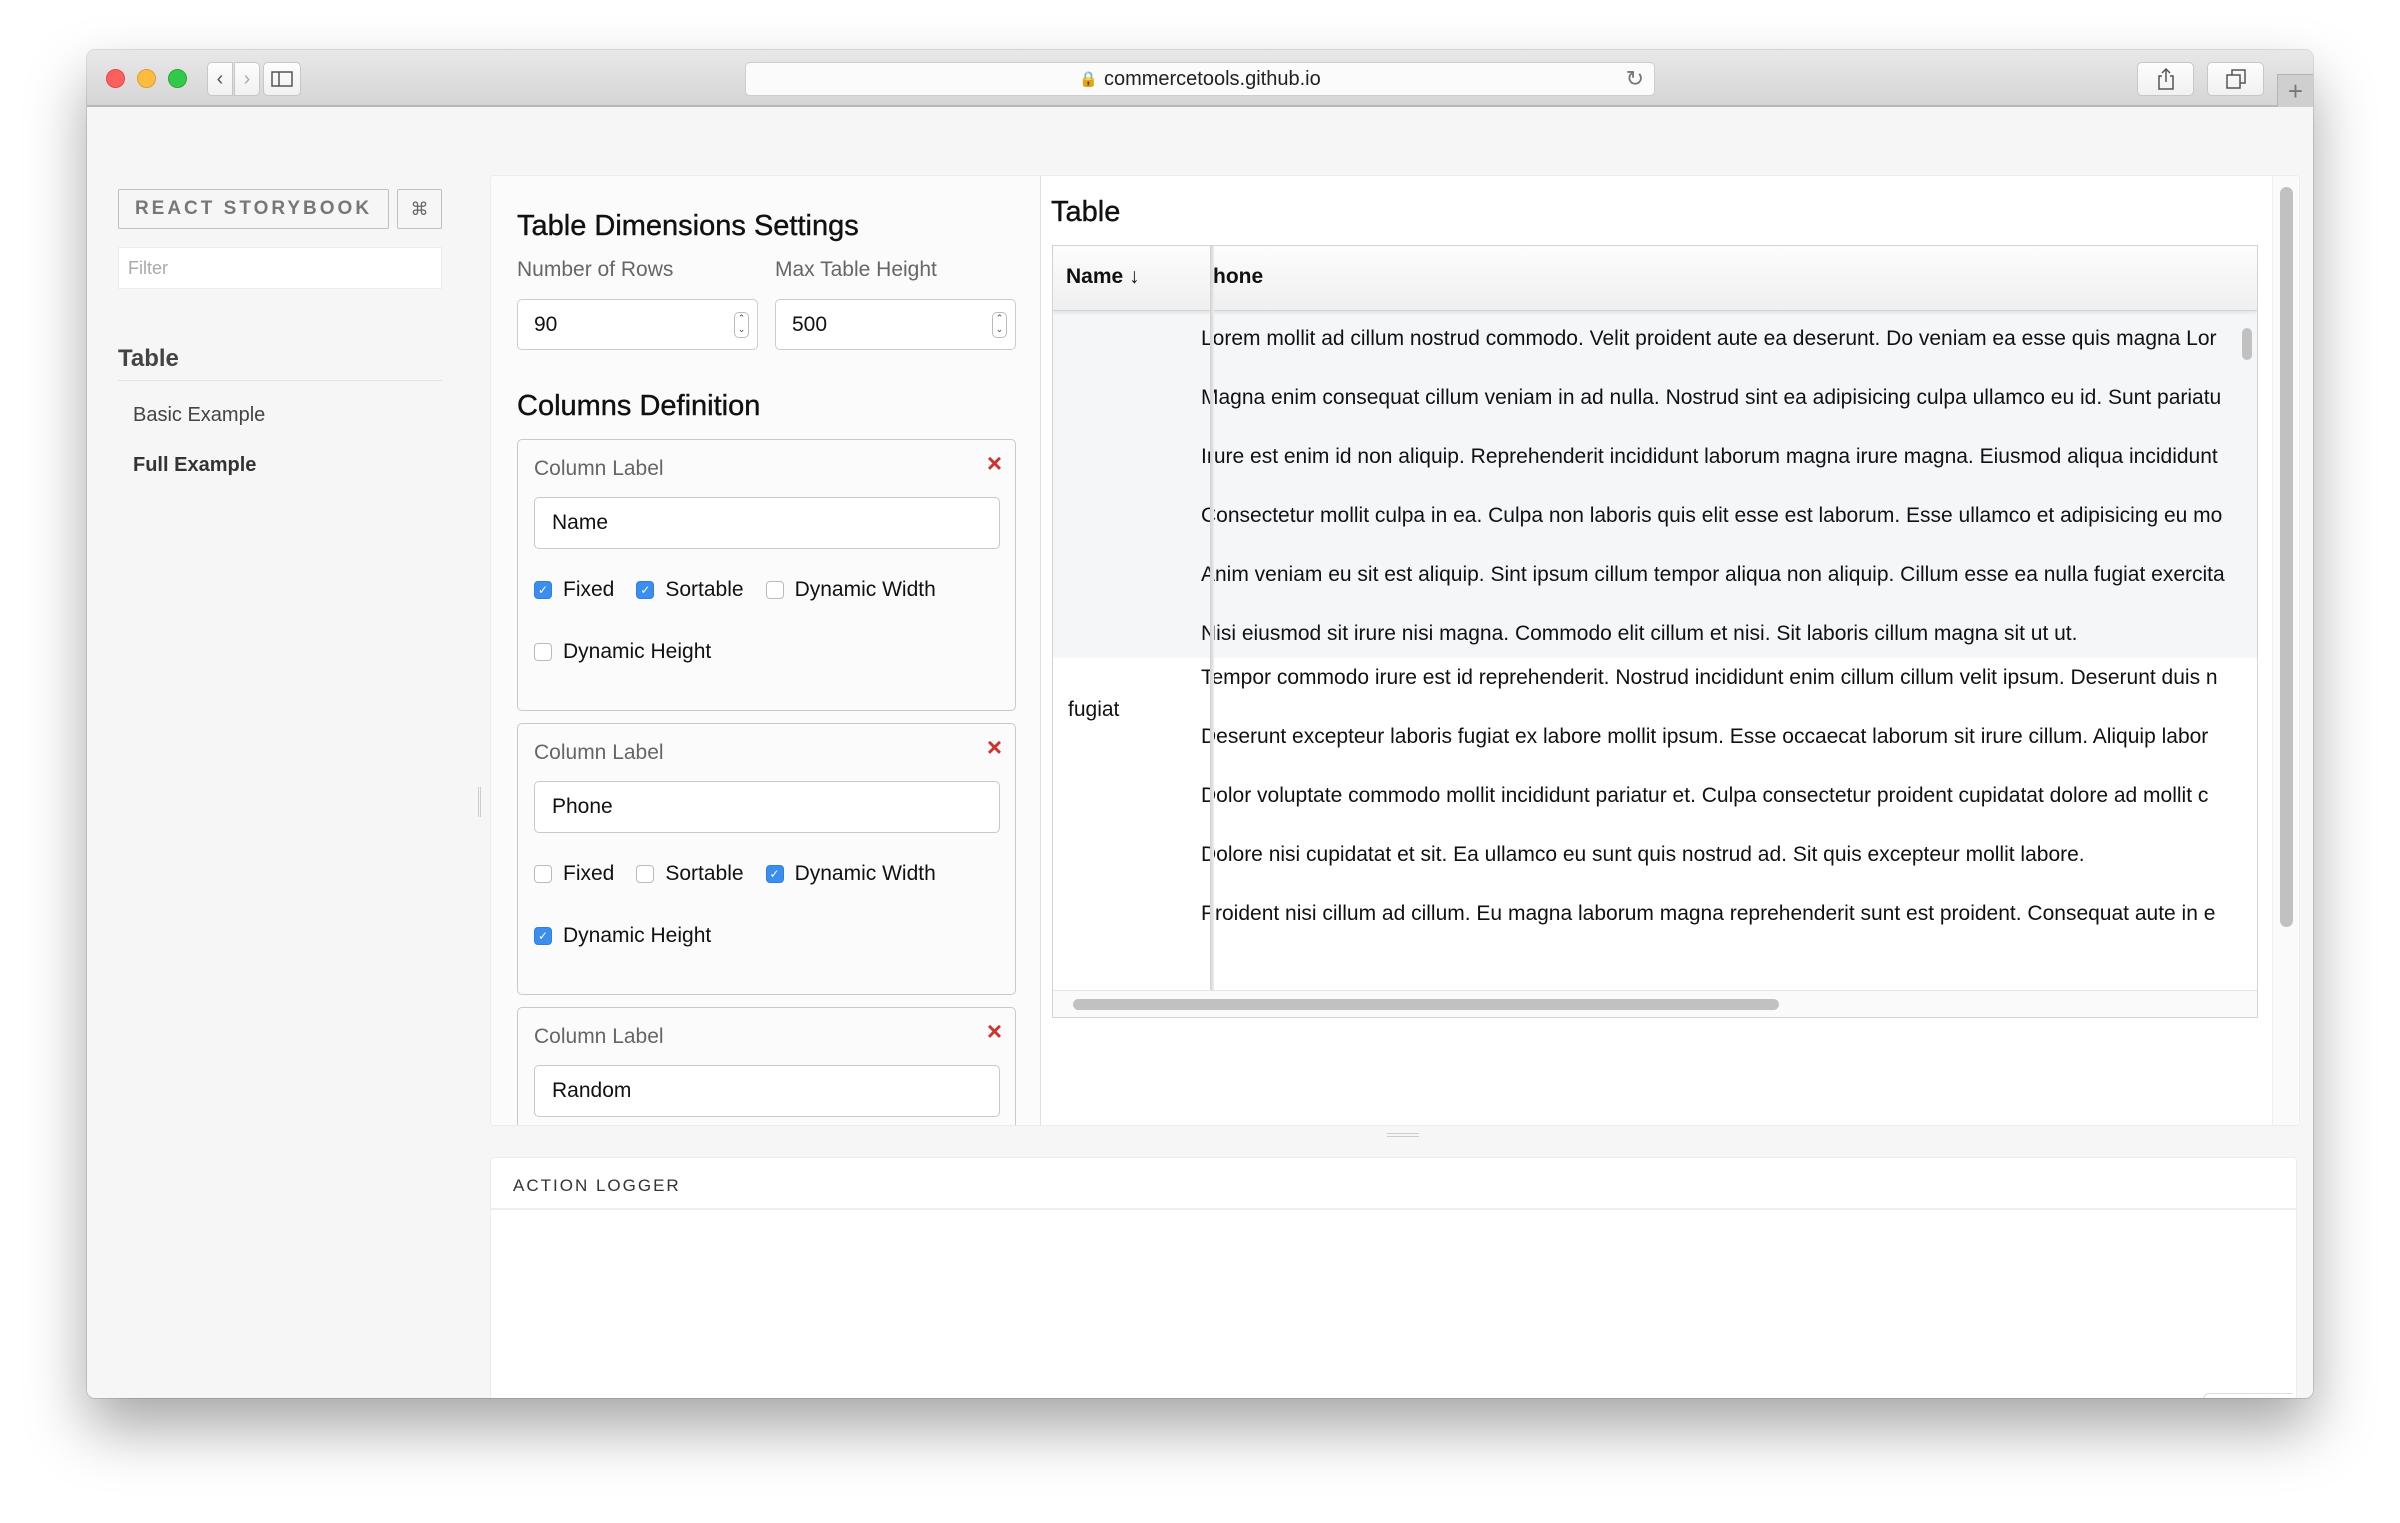 The image size is (2400, 1523). I want to click on storybook-title-button: REACT STORYBOOK, so click(253, 209).